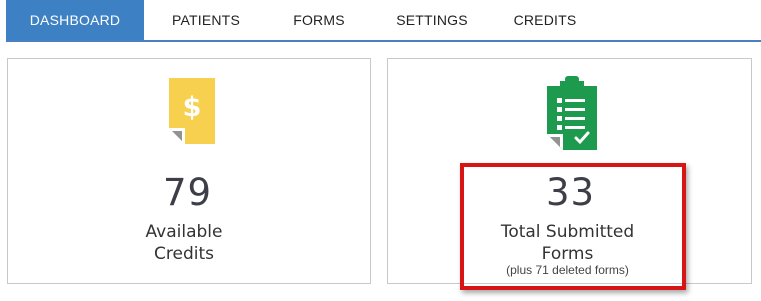 This screenshot has width=761, height=301. I want to click on forms-label-line2: Forms, so click(567, 254).